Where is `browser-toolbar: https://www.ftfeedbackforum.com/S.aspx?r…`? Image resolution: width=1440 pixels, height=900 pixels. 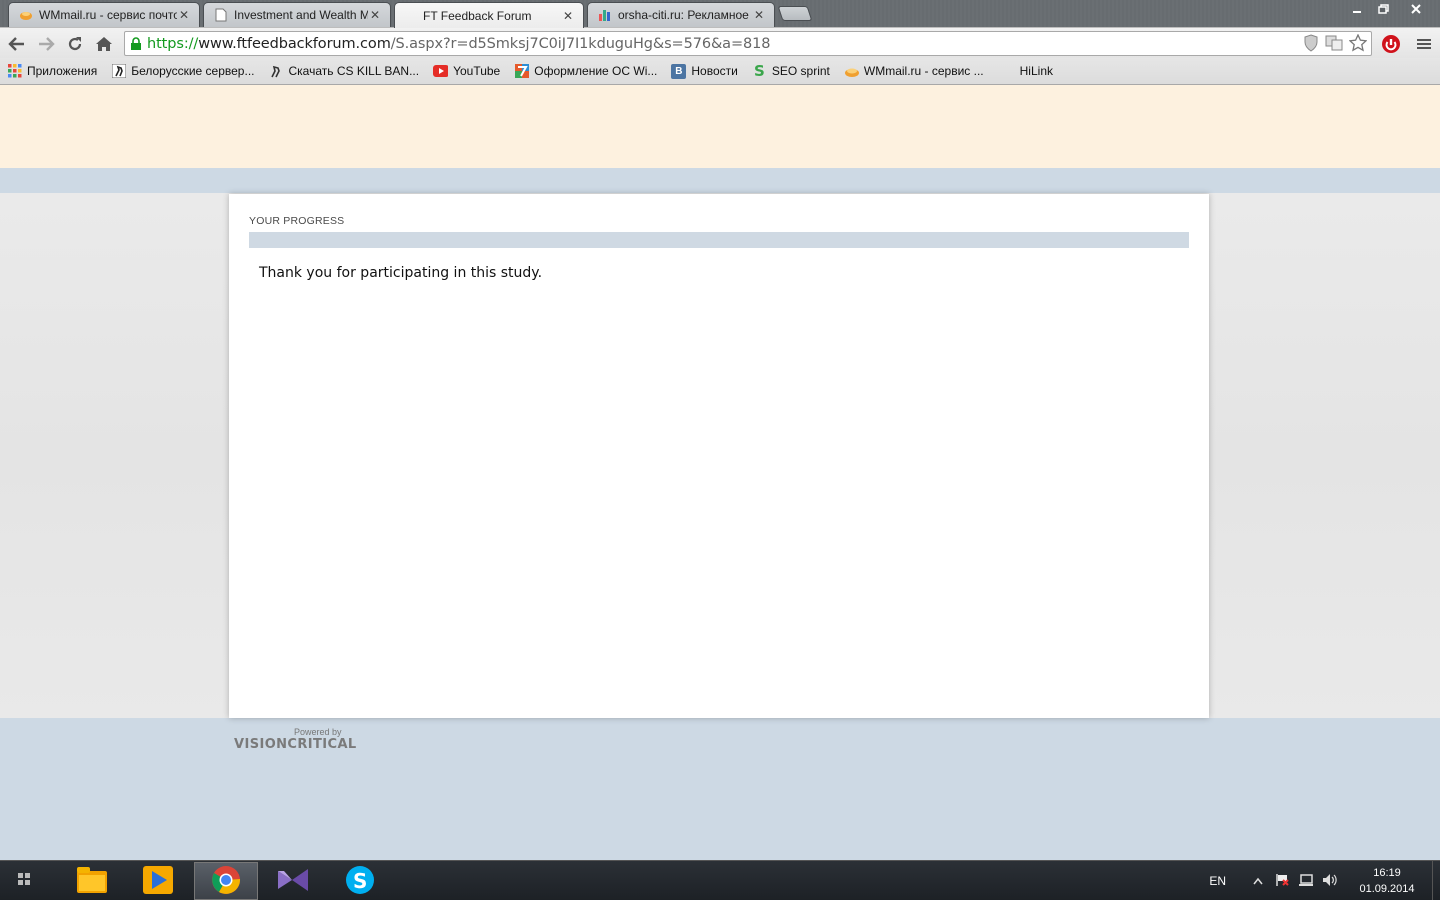
browser-toolbar: https://www.ftfeedbackforum.com/S.aspx?r… is located at coordinates (720, 42).